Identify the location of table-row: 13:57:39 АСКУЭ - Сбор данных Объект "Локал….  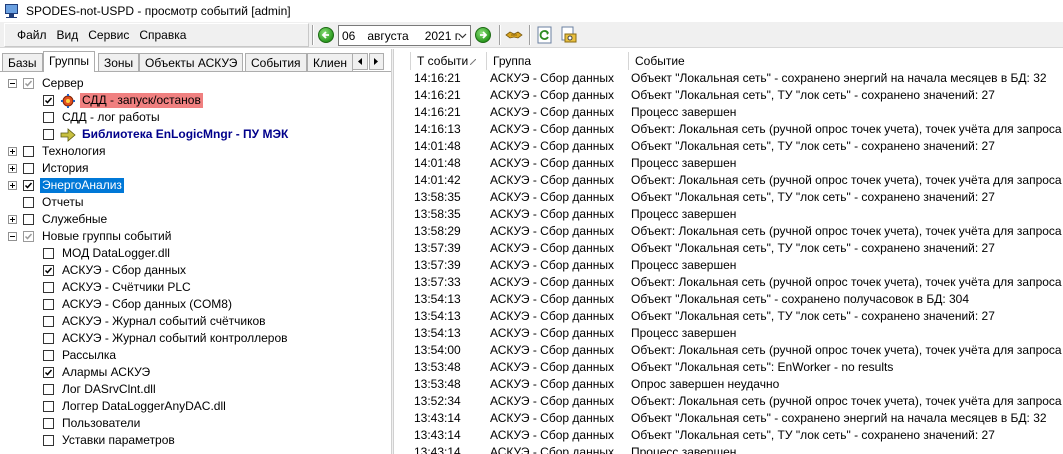
(728, 248).